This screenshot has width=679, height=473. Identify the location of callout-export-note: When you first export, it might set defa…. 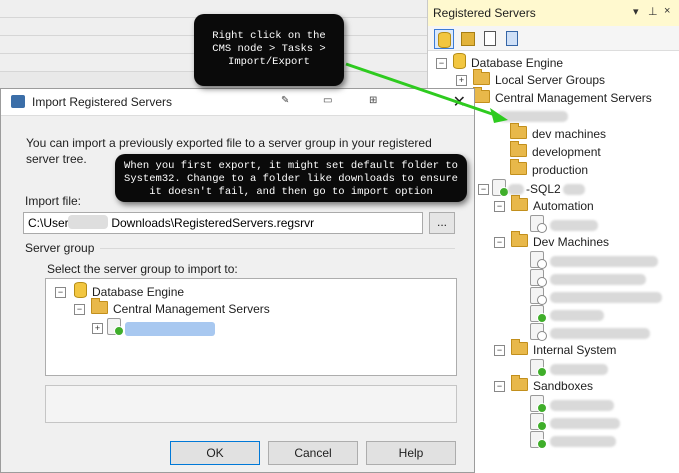
(291, 178).